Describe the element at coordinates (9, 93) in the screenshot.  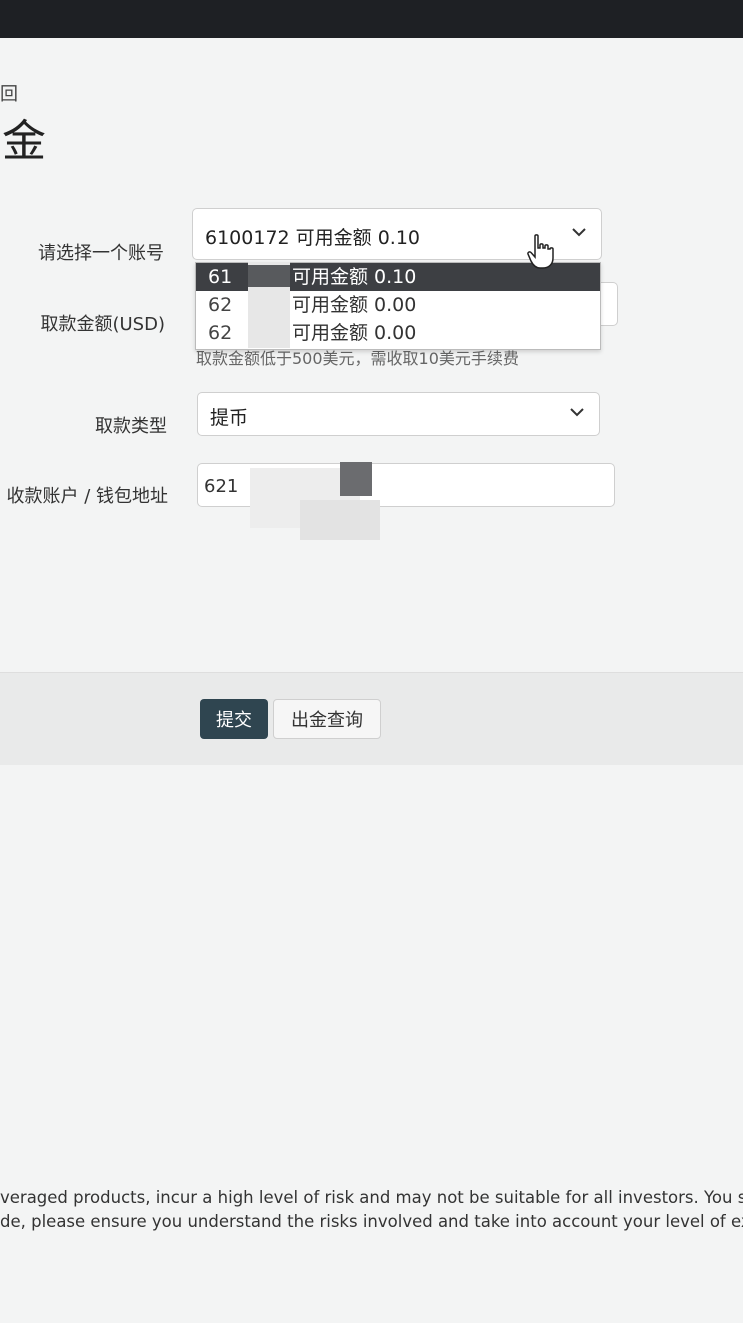
I see `back-link: 回` at that location.